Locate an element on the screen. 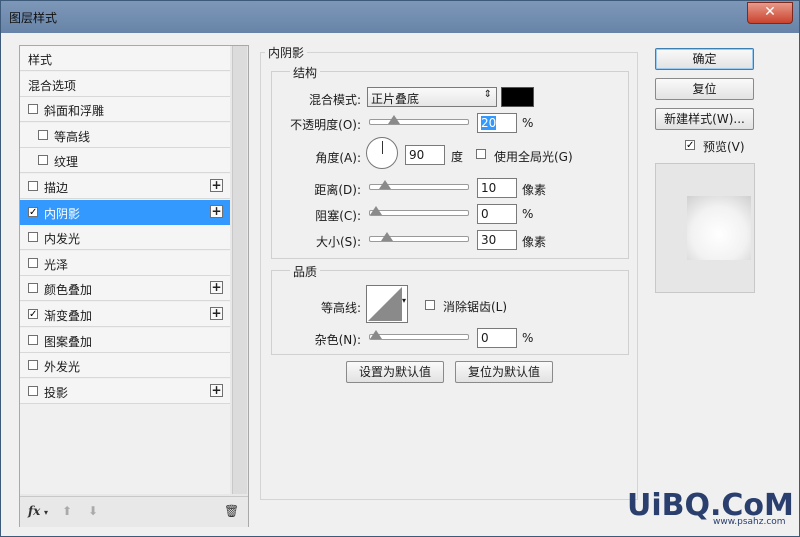  style-item-label: 渐变叠加 is located at coordinates (68, 316).